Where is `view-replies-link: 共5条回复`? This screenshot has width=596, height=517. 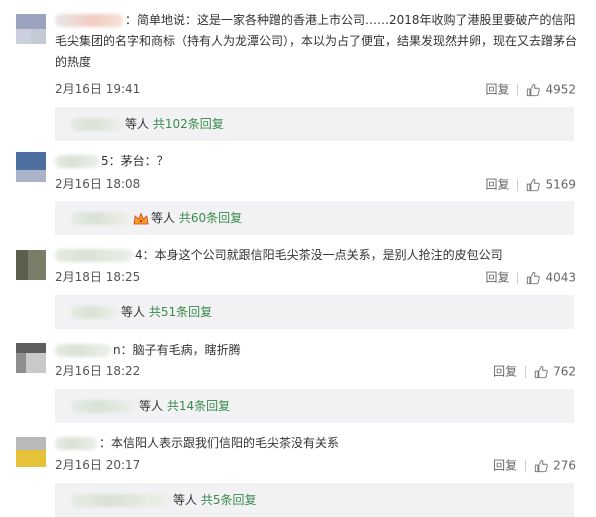
view-replies-link: 共5条回复 is located at coordinates (229, 500).